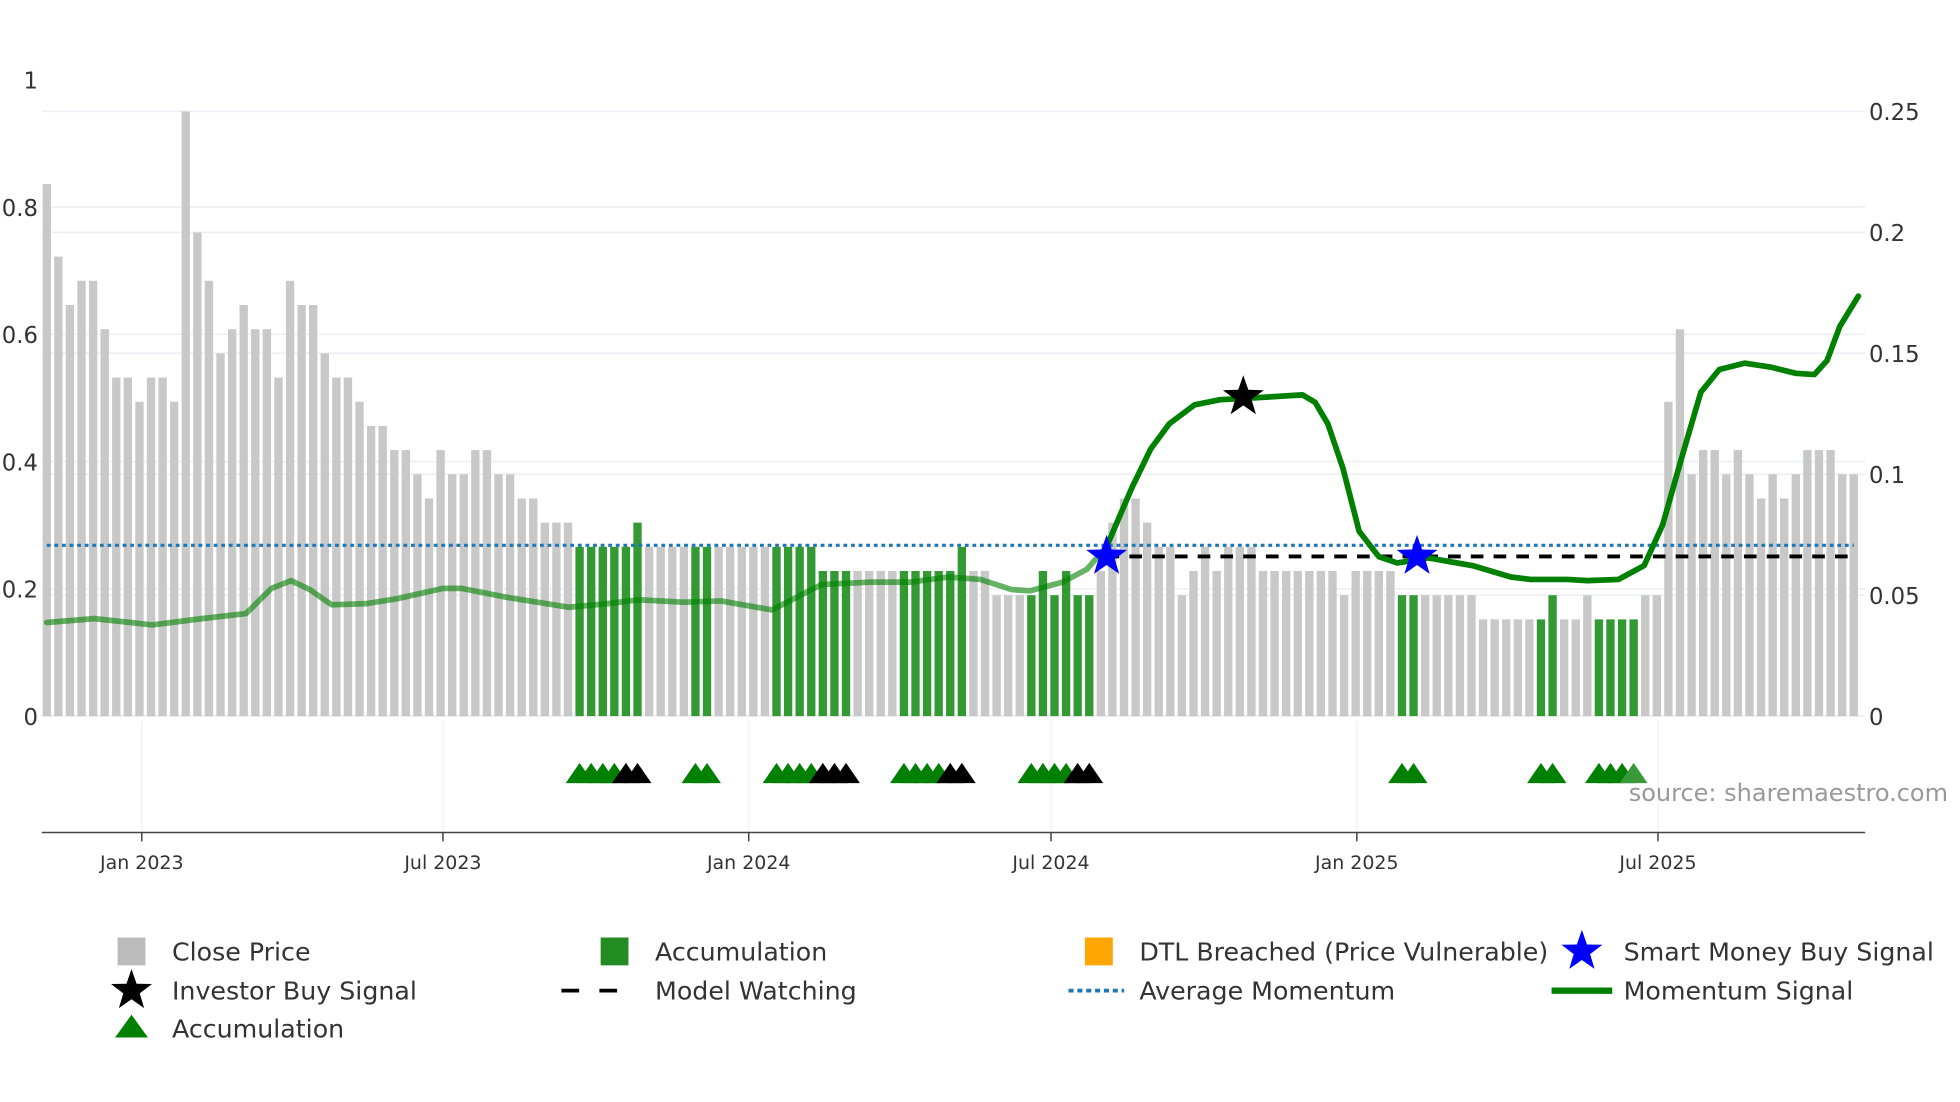  What do you see at coordinates (30, 718) in the screenshot?
I see `left-axis-tick-label: 0` at bounding box center [30, 718].